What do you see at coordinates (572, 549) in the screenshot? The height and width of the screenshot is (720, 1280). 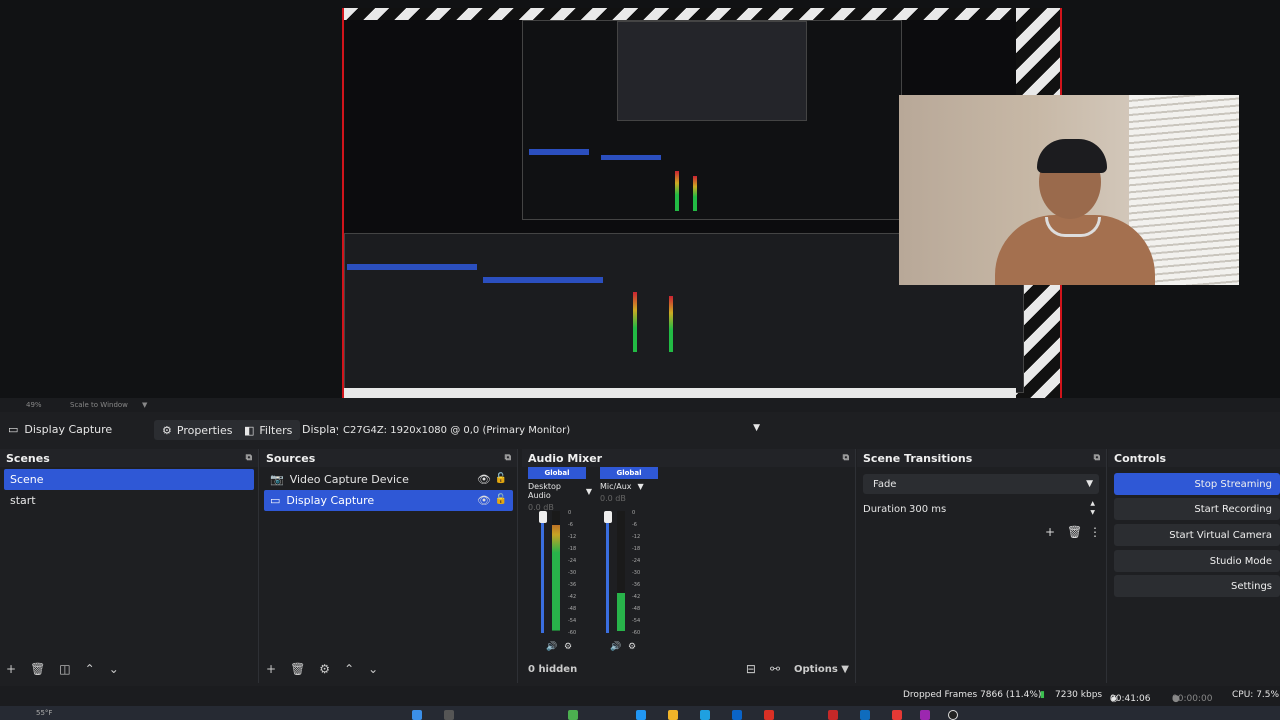 I see `meter-tick-label: -18` at bounding box center [572, 549].